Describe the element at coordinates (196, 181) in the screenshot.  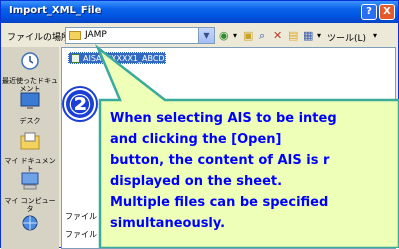
I see `callout-line: displayed on the sheet.` at that location.